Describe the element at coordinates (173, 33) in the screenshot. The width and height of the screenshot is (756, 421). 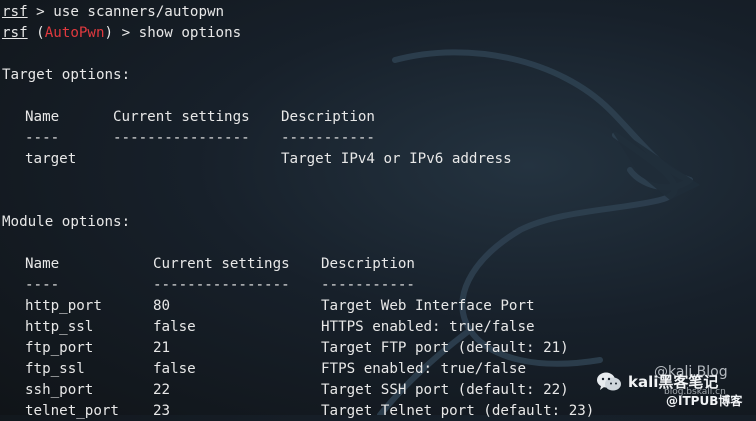
I see `command-text: ) > show options` at that location.